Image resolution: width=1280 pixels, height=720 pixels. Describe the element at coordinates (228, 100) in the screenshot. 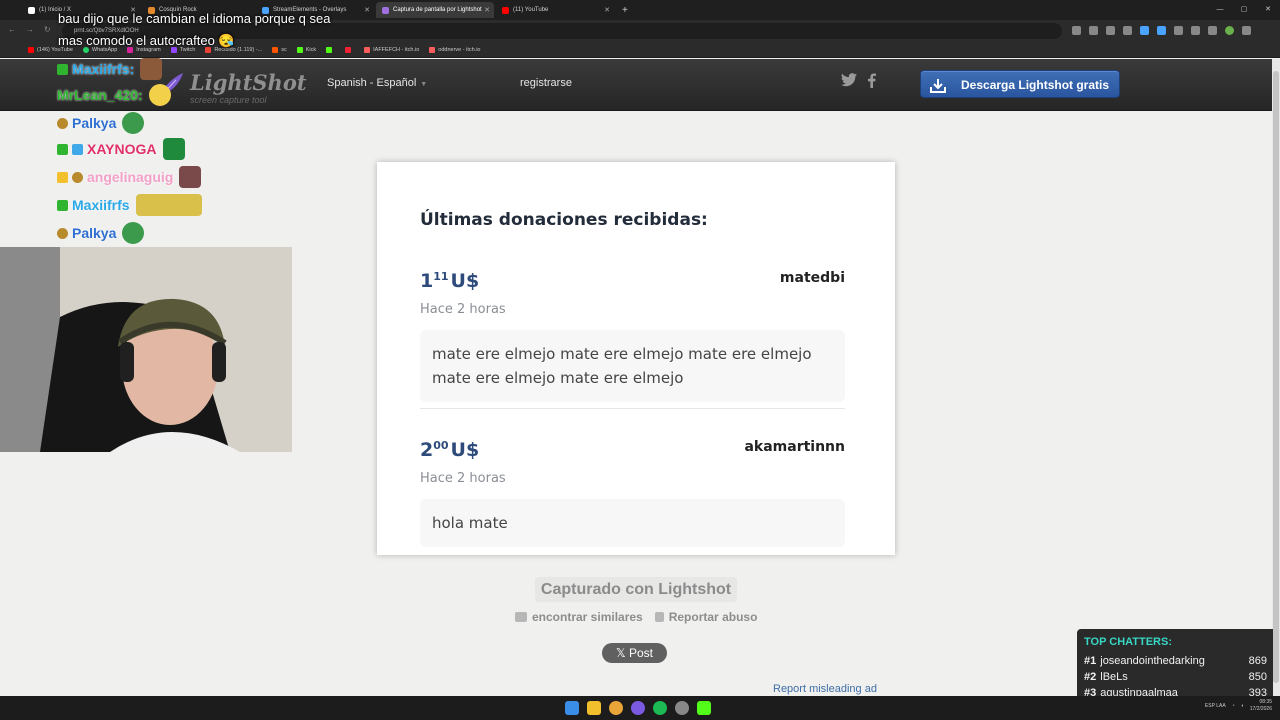

I see `logo-tagline: screen capture tool` at that location.